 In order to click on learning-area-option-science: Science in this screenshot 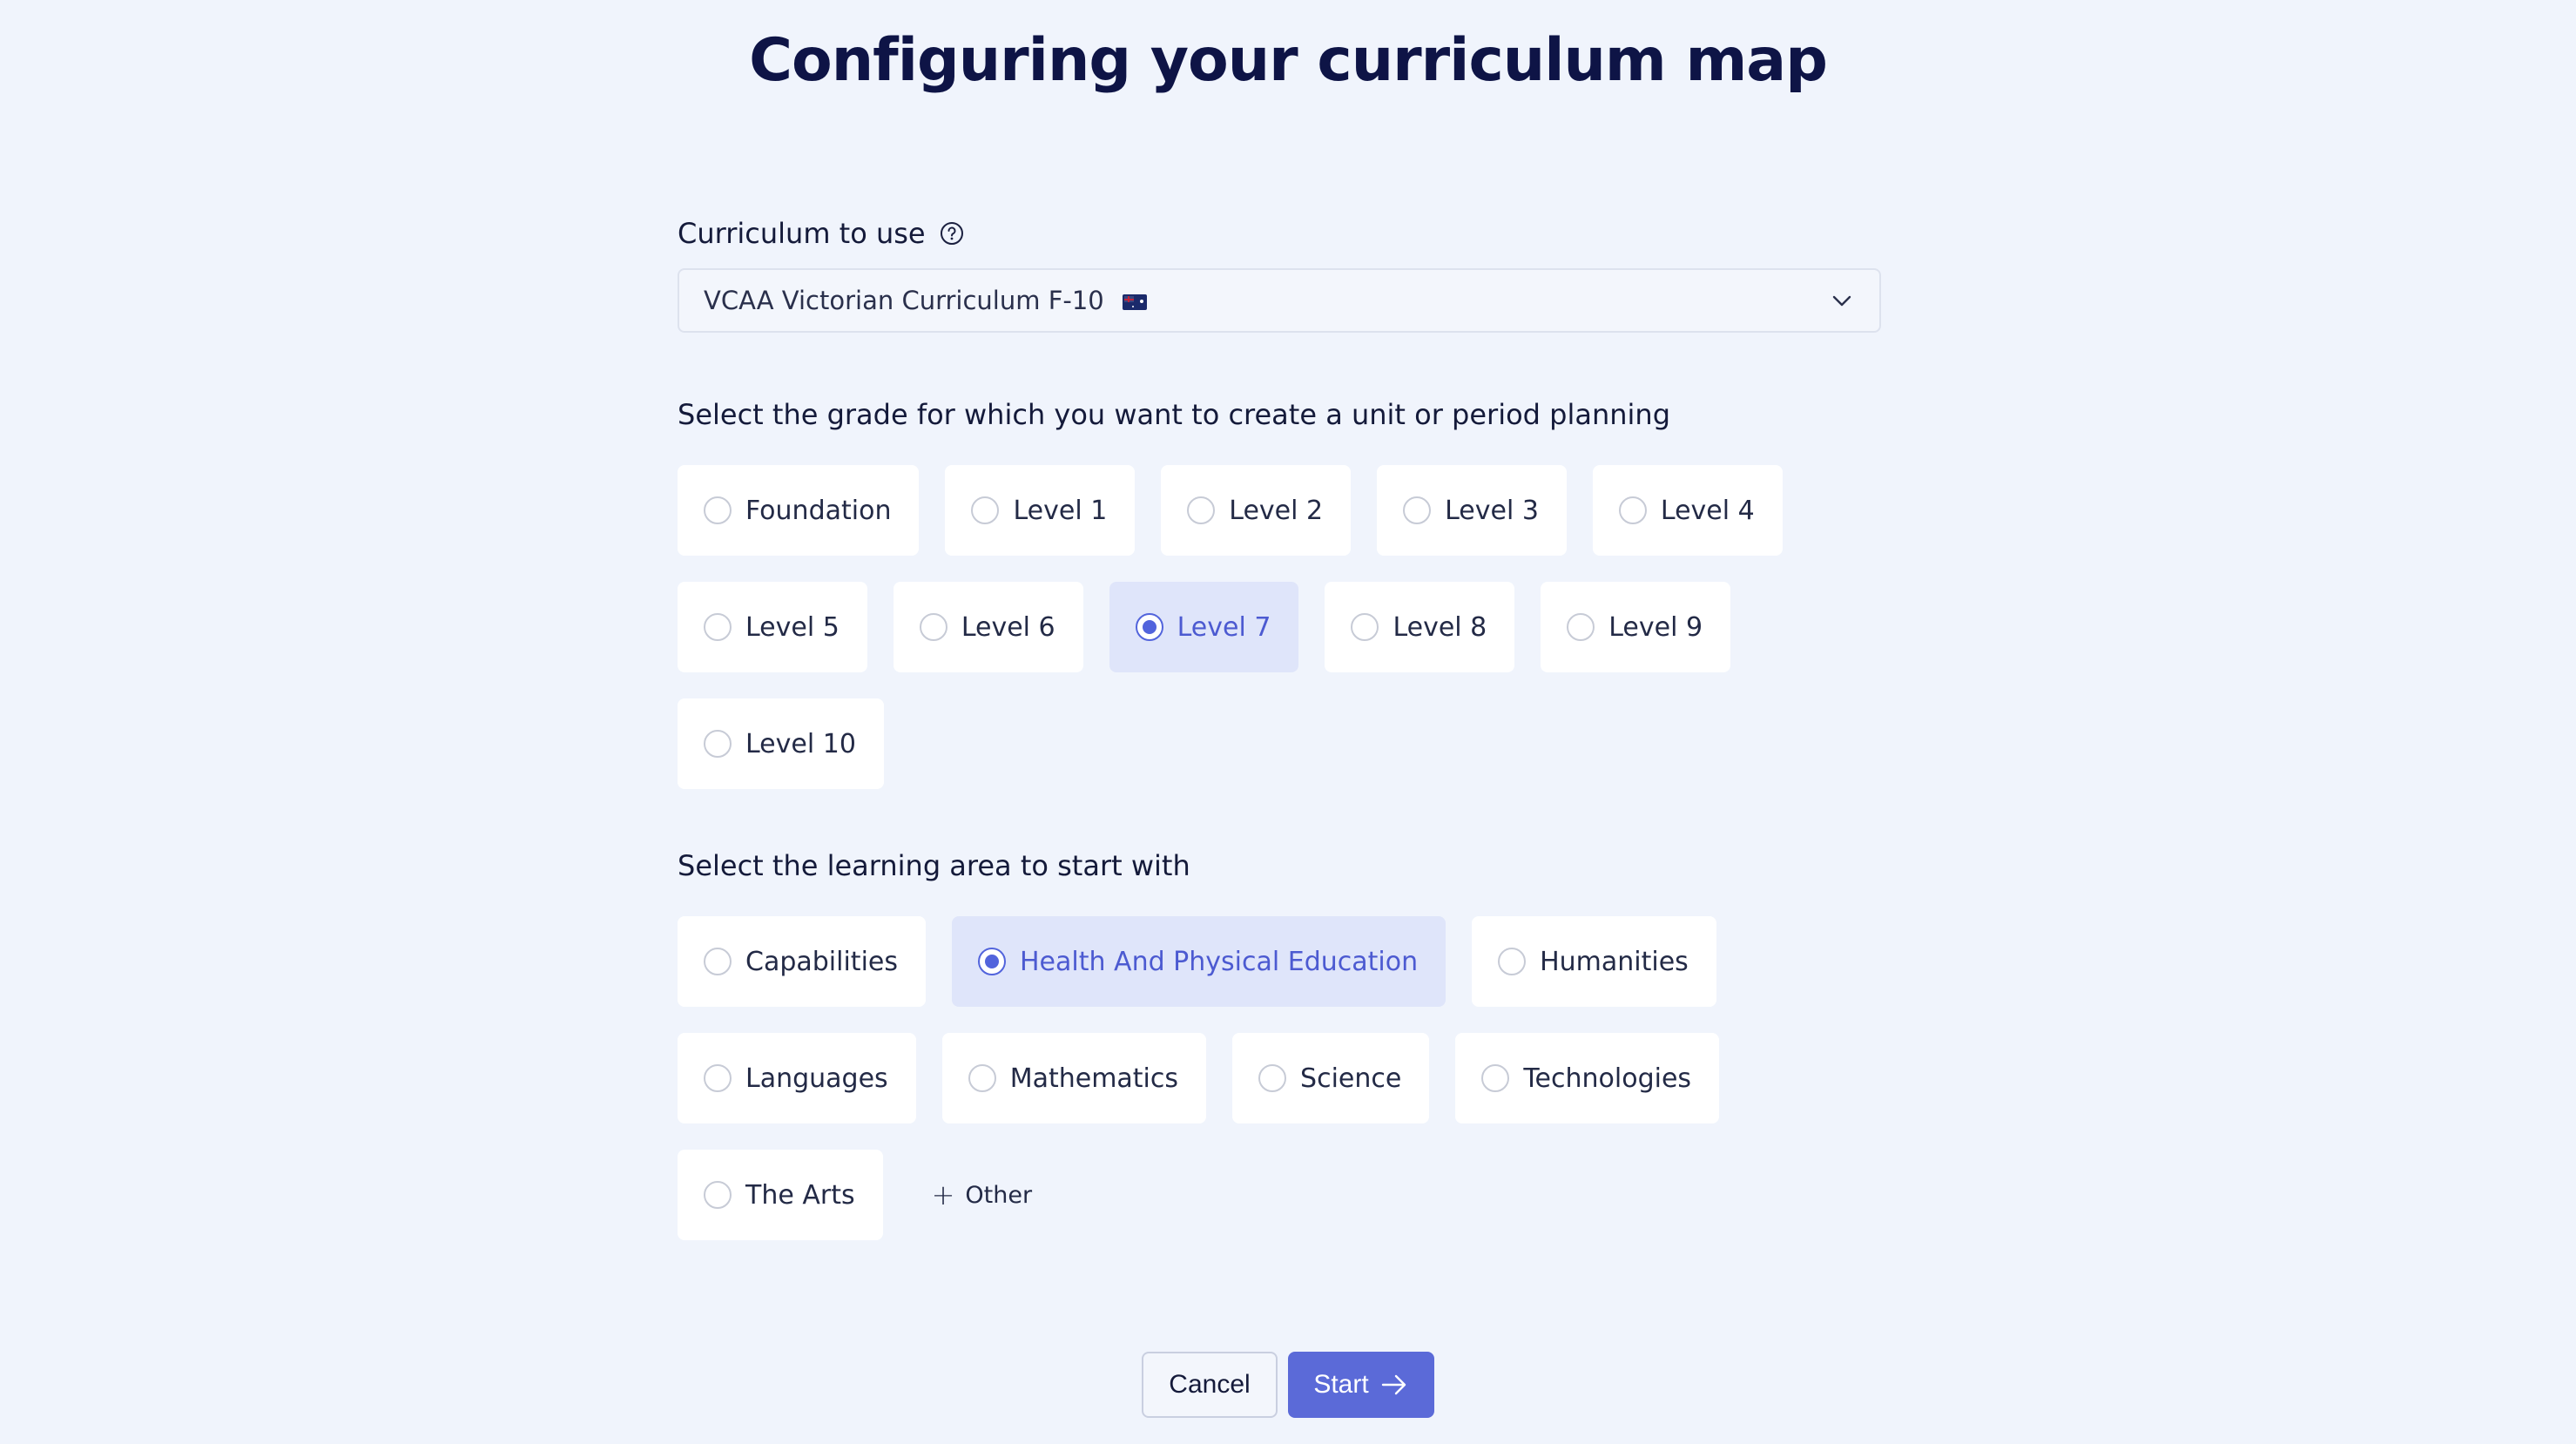, I will do `click(1331, 1078)`.